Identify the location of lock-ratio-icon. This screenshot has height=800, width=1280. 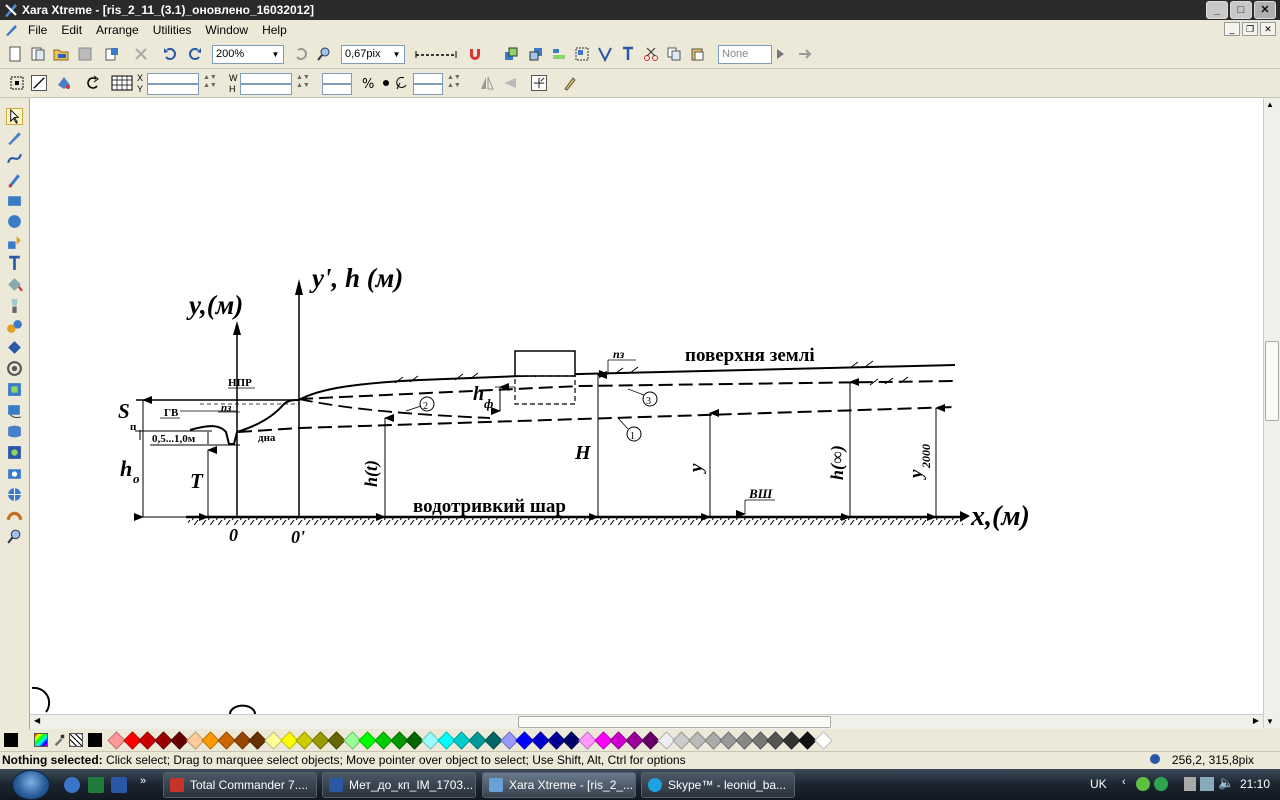
(386, 83).